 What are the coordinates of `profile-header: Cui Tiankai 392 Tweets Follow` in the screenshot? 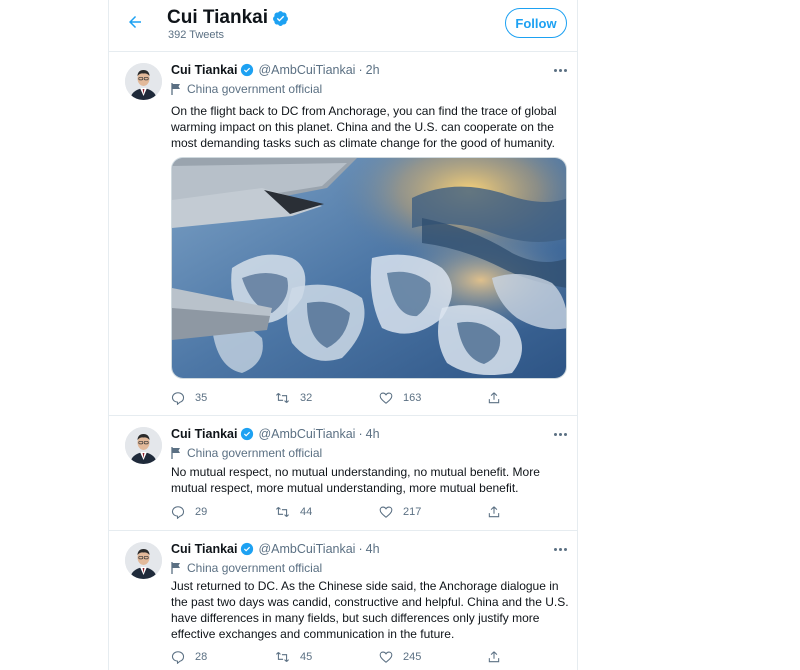 It's located at (343, 26).